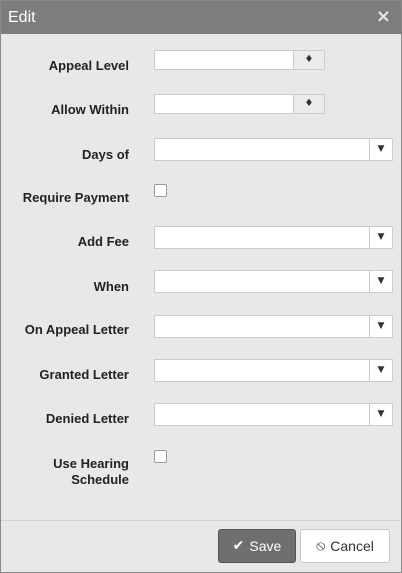  What do you see at coordinates (201, 17) in the screenshot?
I see `dialog-titlebar: Edit ×` at bounding box center [201, 17].